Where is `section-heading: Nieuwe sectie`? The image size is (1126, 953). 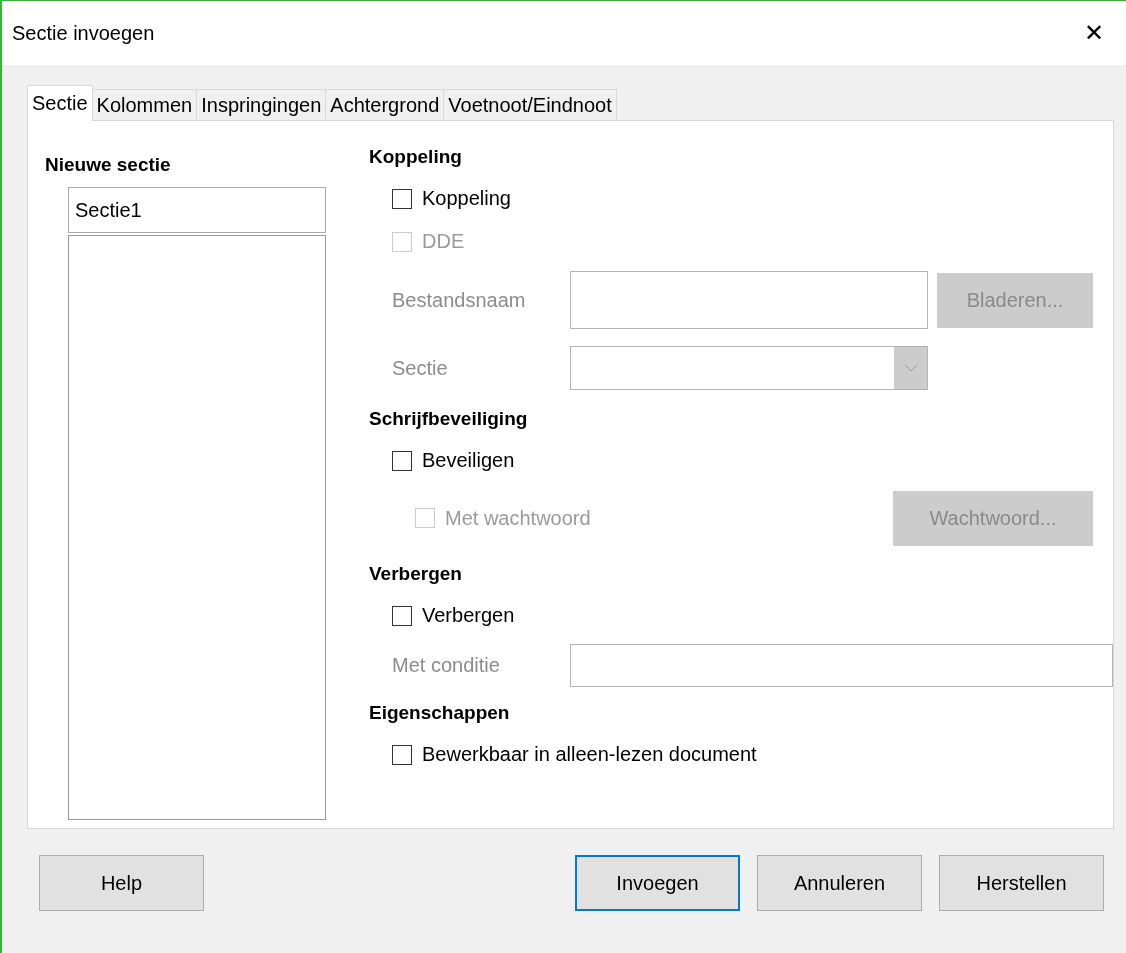
section-heading: Nieuwe sectie is located at coordinates (108, 165).